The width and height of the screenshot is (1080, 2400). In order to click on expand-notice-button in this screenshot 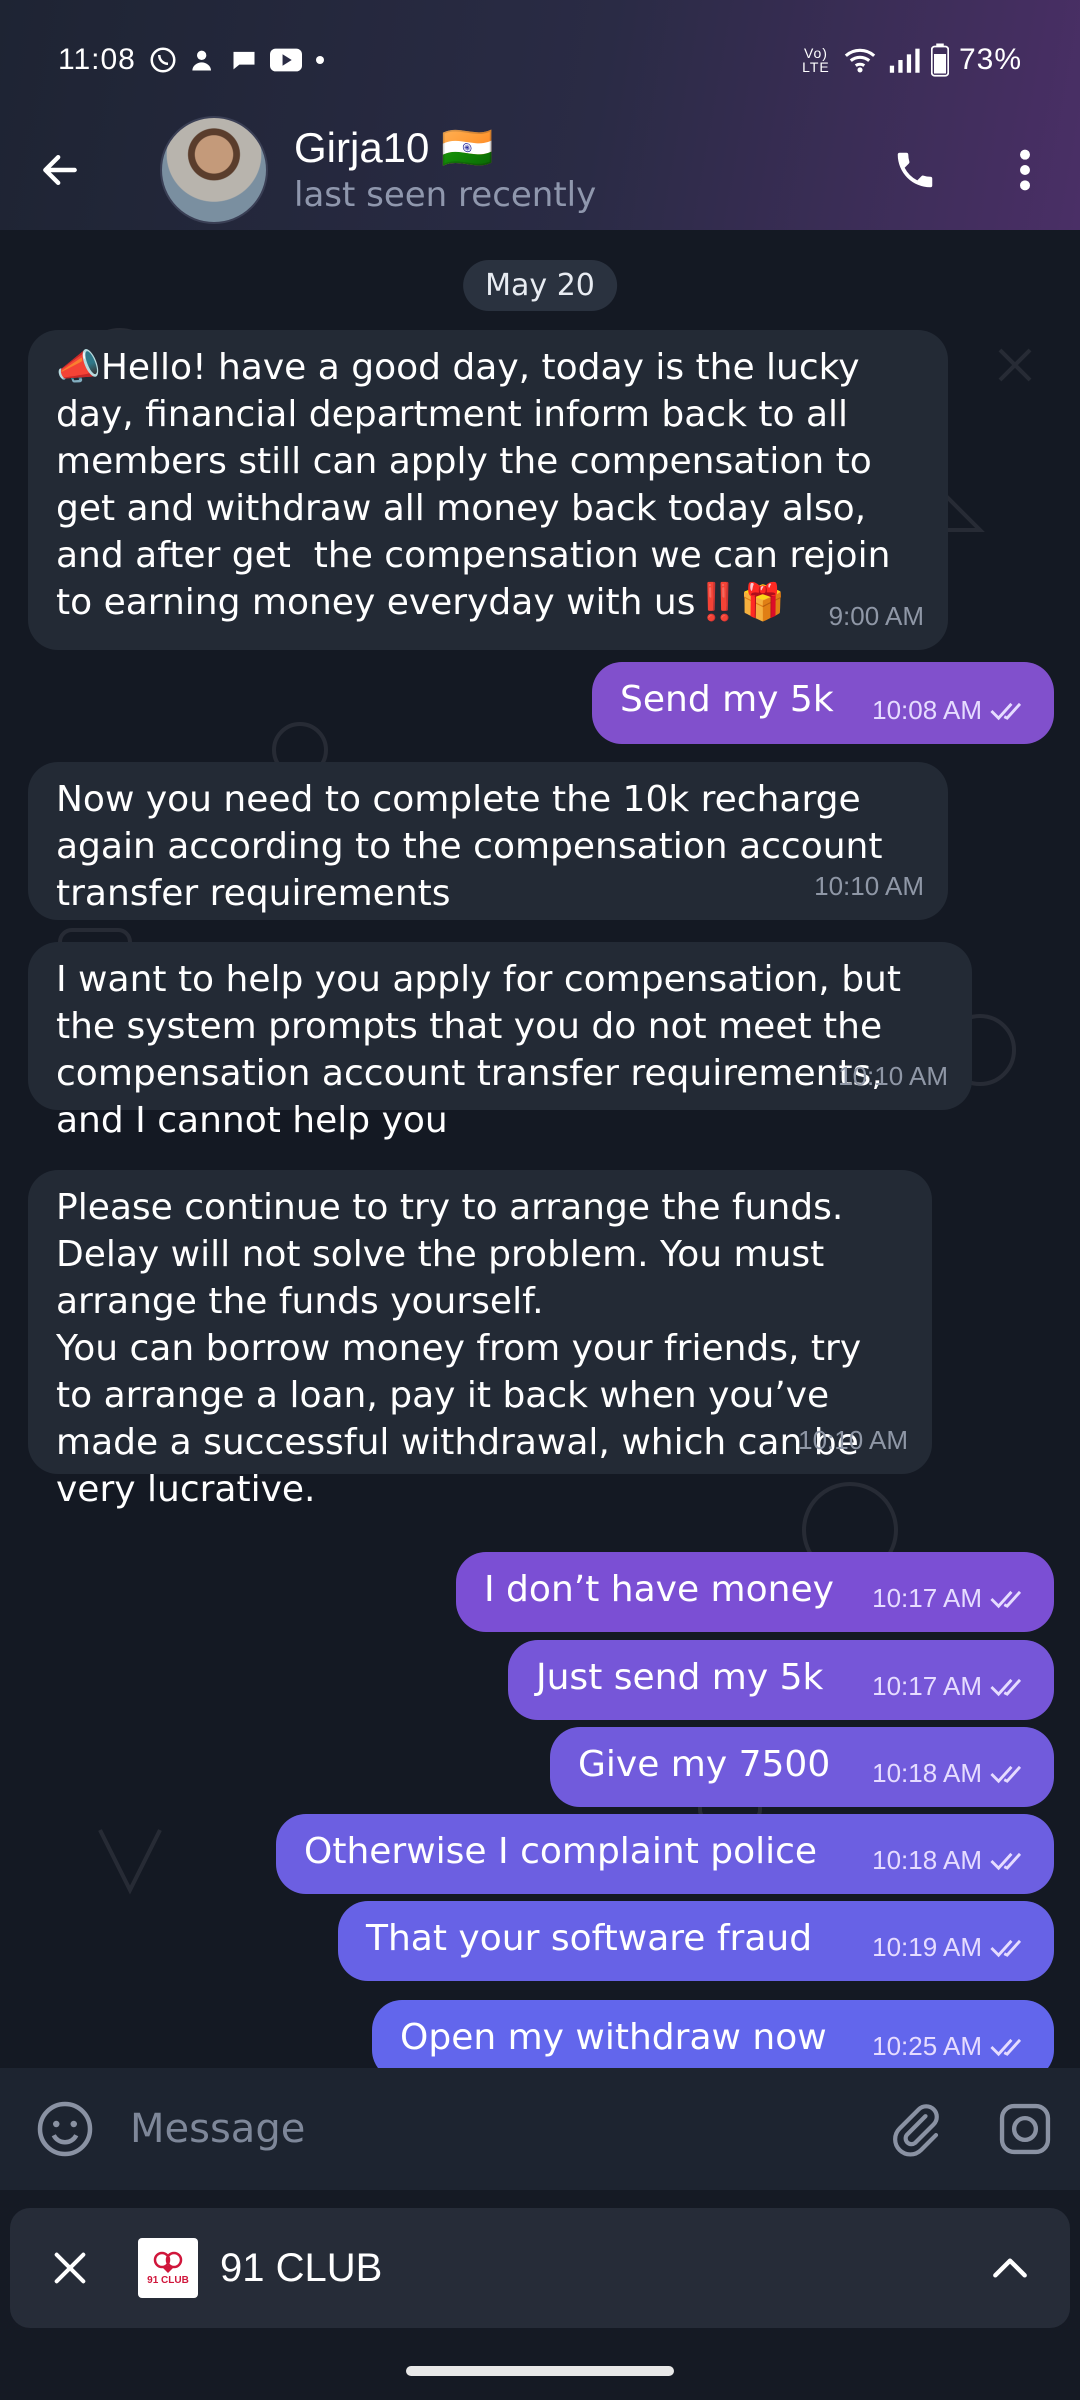, I will do `click(1010, 2268)`.